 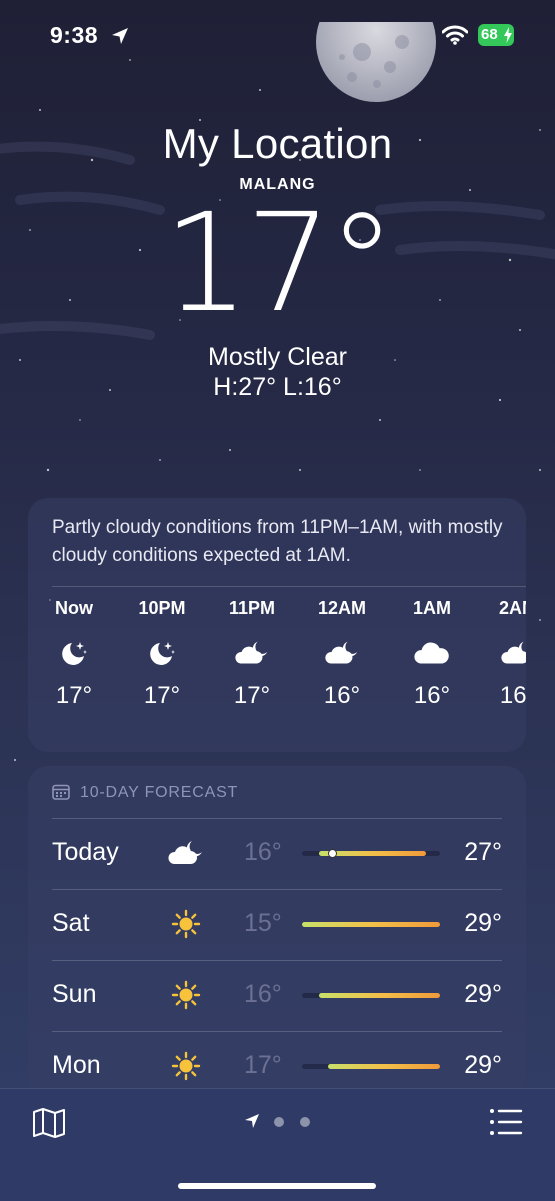 What do you see at coordinates (76, 1065) in the screenshot?
I see `day-label: Mon` at bounding box center [76, 1065].